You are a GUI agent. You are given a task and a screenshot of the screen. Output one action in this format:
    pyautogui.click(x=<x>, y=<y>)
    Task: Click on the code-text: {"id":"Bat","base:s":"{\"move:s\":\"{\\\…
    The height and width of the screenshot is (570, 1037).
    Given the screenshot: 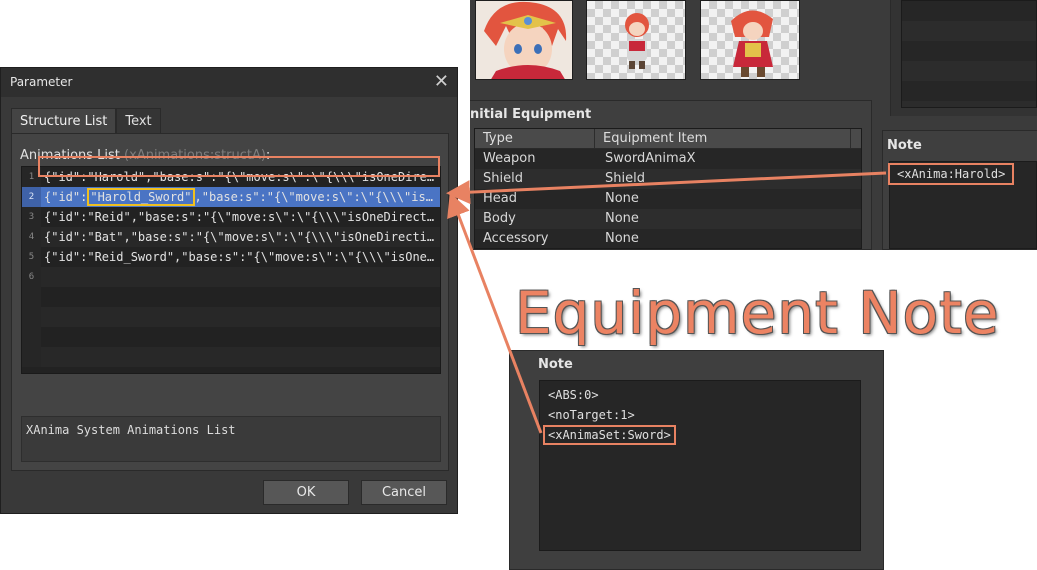 What is the action you would take?
    pyautogui.click(x=240, y=237)
    